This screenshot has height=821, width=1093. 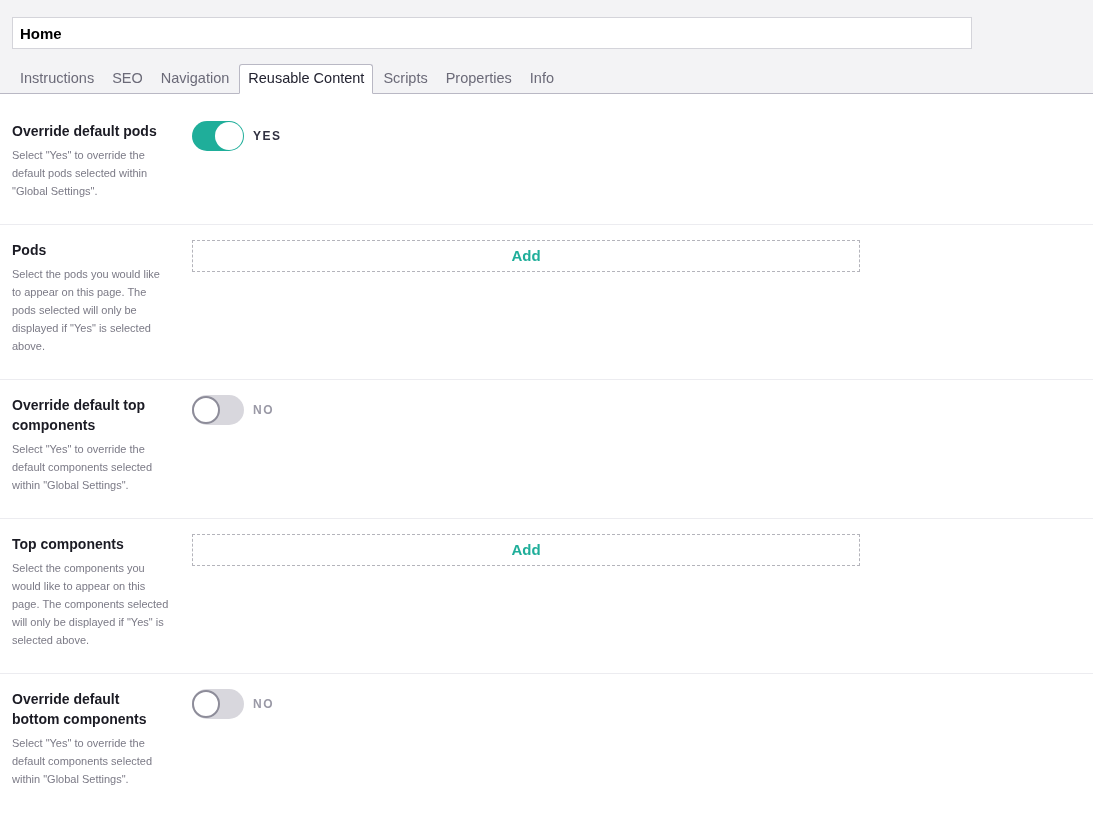 I want to click on field-description: Select the components you would like to appear on this page. The components selected will only be displayed if "Yes" is selected above., so click(x=91, y=604).